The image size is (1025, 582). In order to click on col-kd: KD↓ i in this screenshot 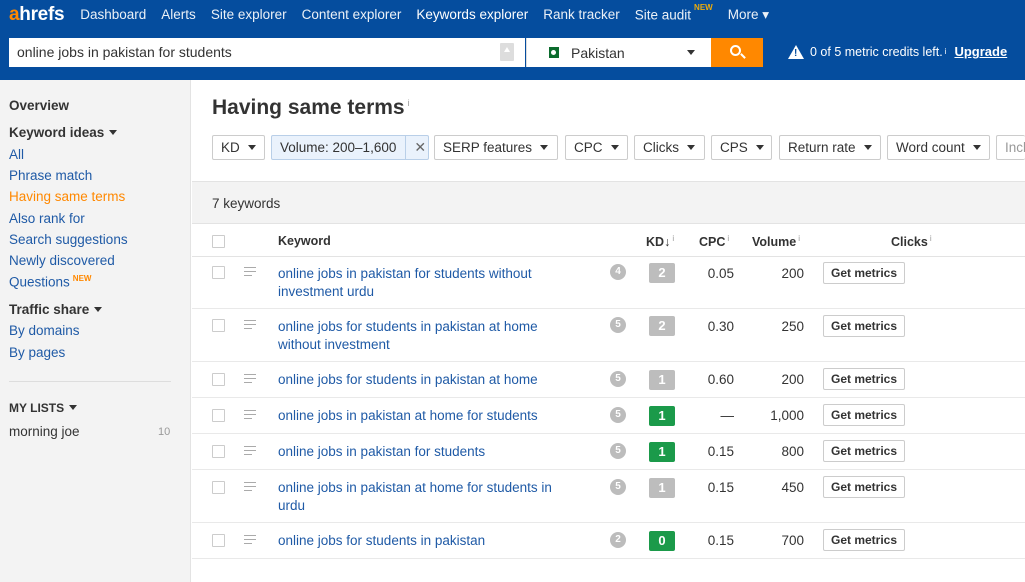, I will do `click(660, 241)`.